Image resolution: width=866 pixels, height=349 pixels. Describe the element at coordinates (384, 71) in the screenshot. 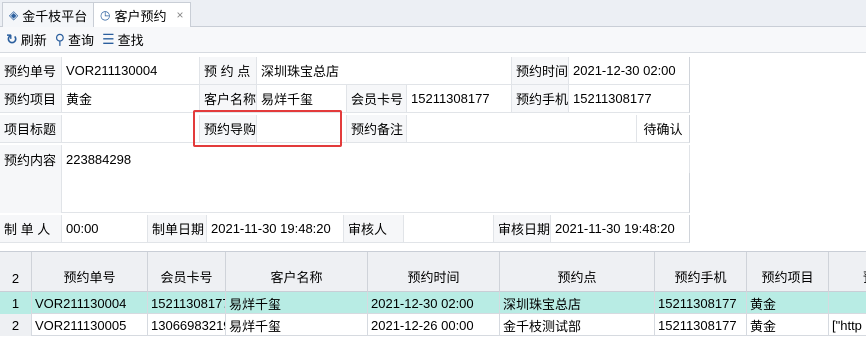

I see `point-field: 深圳珠宝总店` at that location.